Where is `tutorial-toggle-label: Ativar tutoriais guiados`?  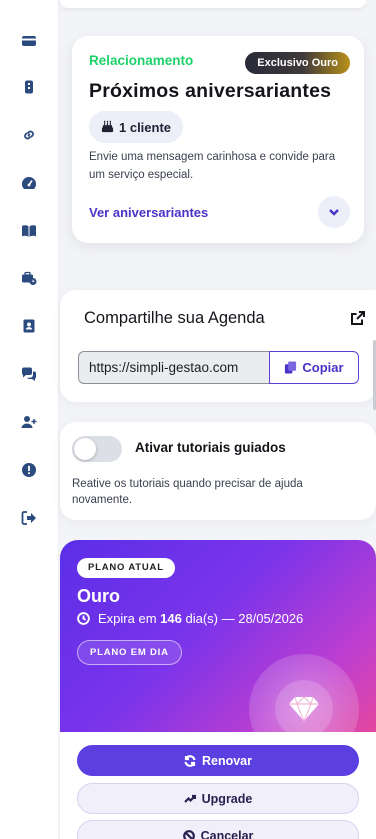
tutorial-toggle-label: Ativar tutoriais guiados is located at coordinates (210, 447).